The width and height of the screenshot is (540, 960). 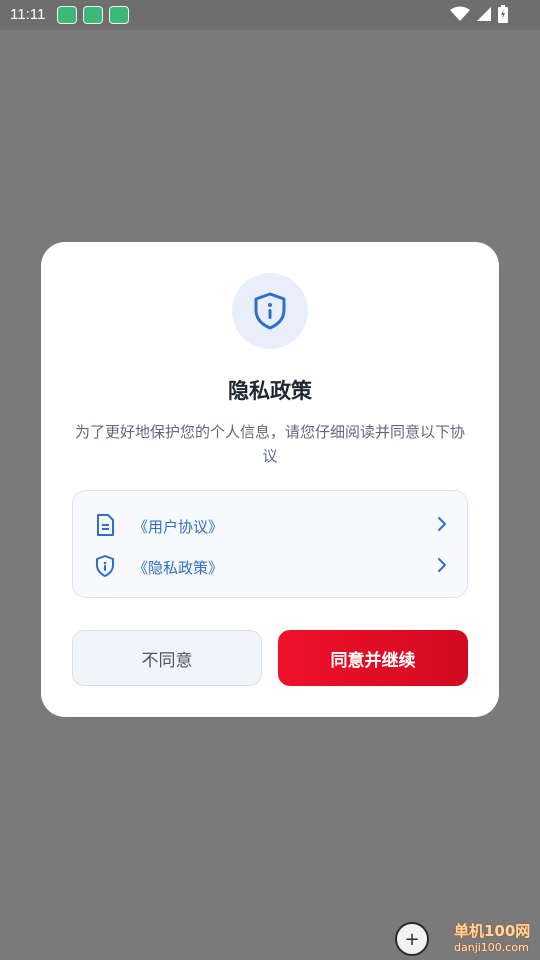 What do you see at coordinates (271, 525) in the screenshot?
I see `user-agreement-link: 《用户协议》` at bounding box center [271, 525].